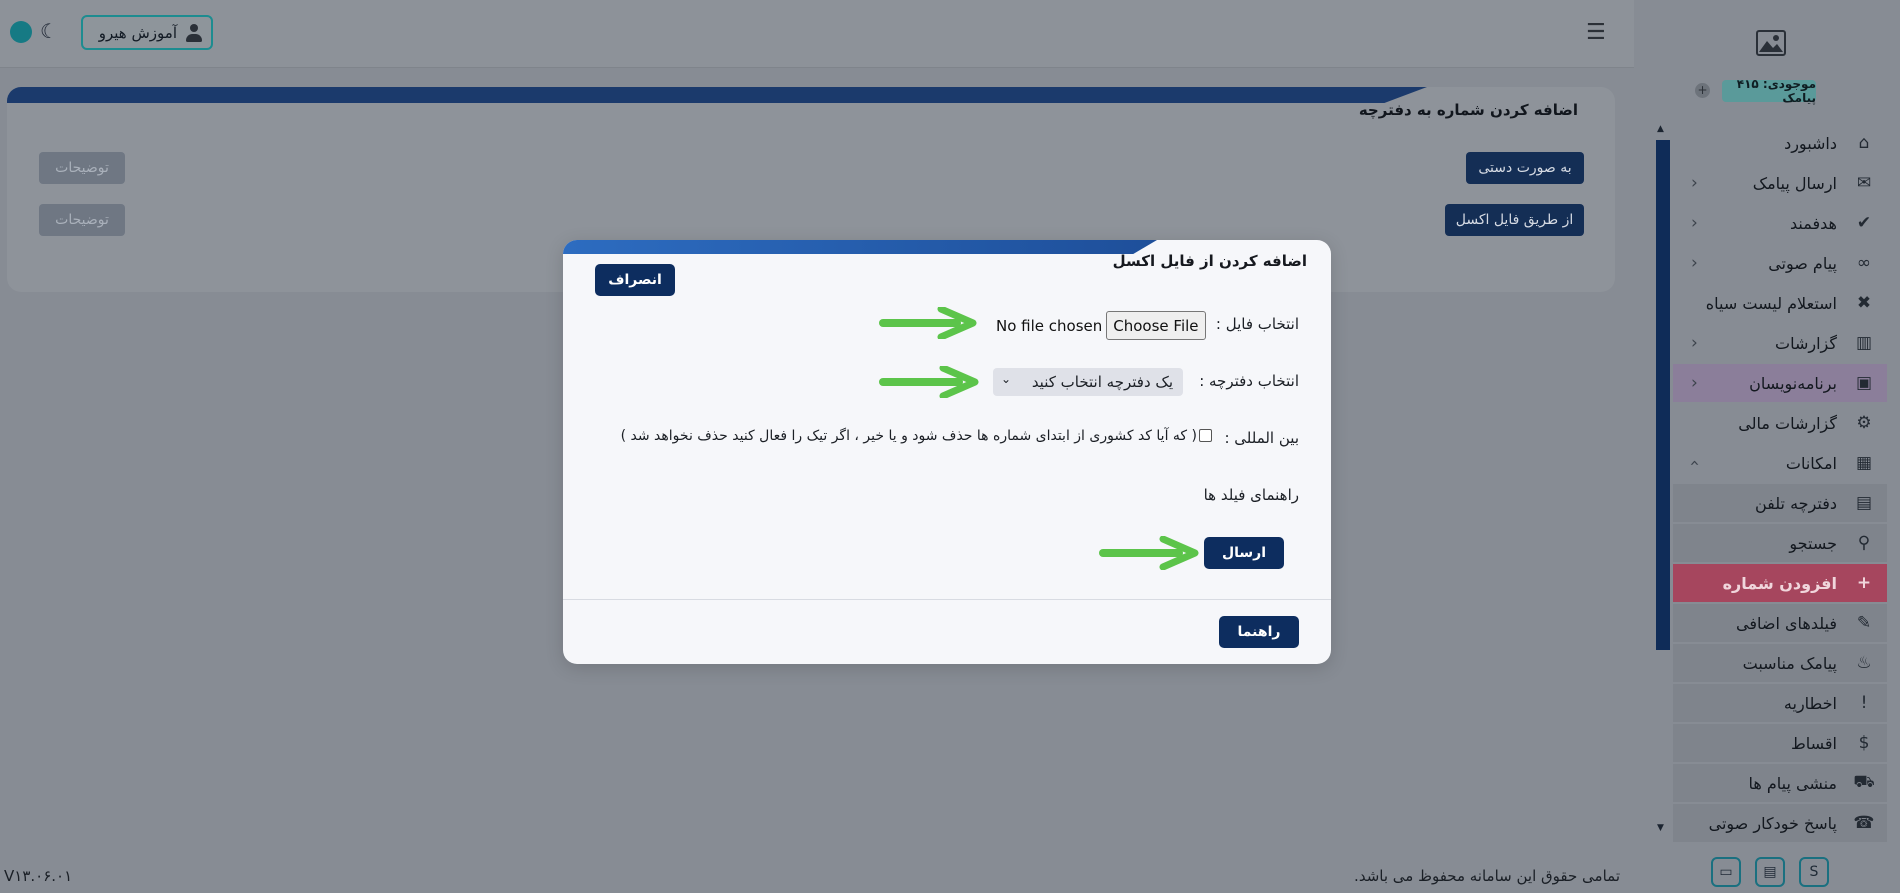  What do you see at coordinates (1795, 503) in the screenshot?
I see `sidebar-item-label: دفترچه تلفن` at bounding box center [1795, 503].